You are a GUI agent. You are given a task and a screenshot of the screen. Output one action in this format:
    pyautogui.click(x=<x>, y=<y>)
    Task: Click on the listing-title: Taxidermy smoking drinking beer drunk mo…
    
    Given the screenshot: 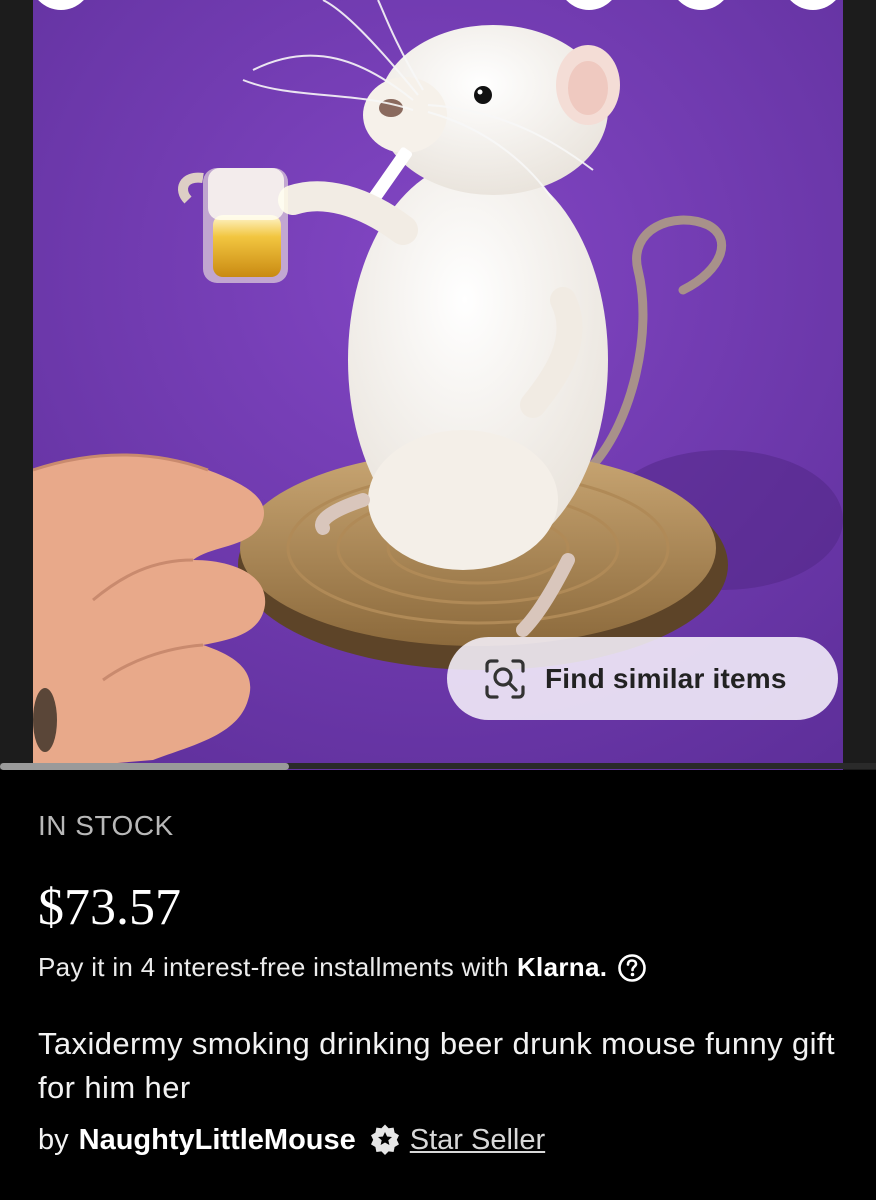 What is the action you would take?
    pyautogui.click(x=436, y=1065)
    